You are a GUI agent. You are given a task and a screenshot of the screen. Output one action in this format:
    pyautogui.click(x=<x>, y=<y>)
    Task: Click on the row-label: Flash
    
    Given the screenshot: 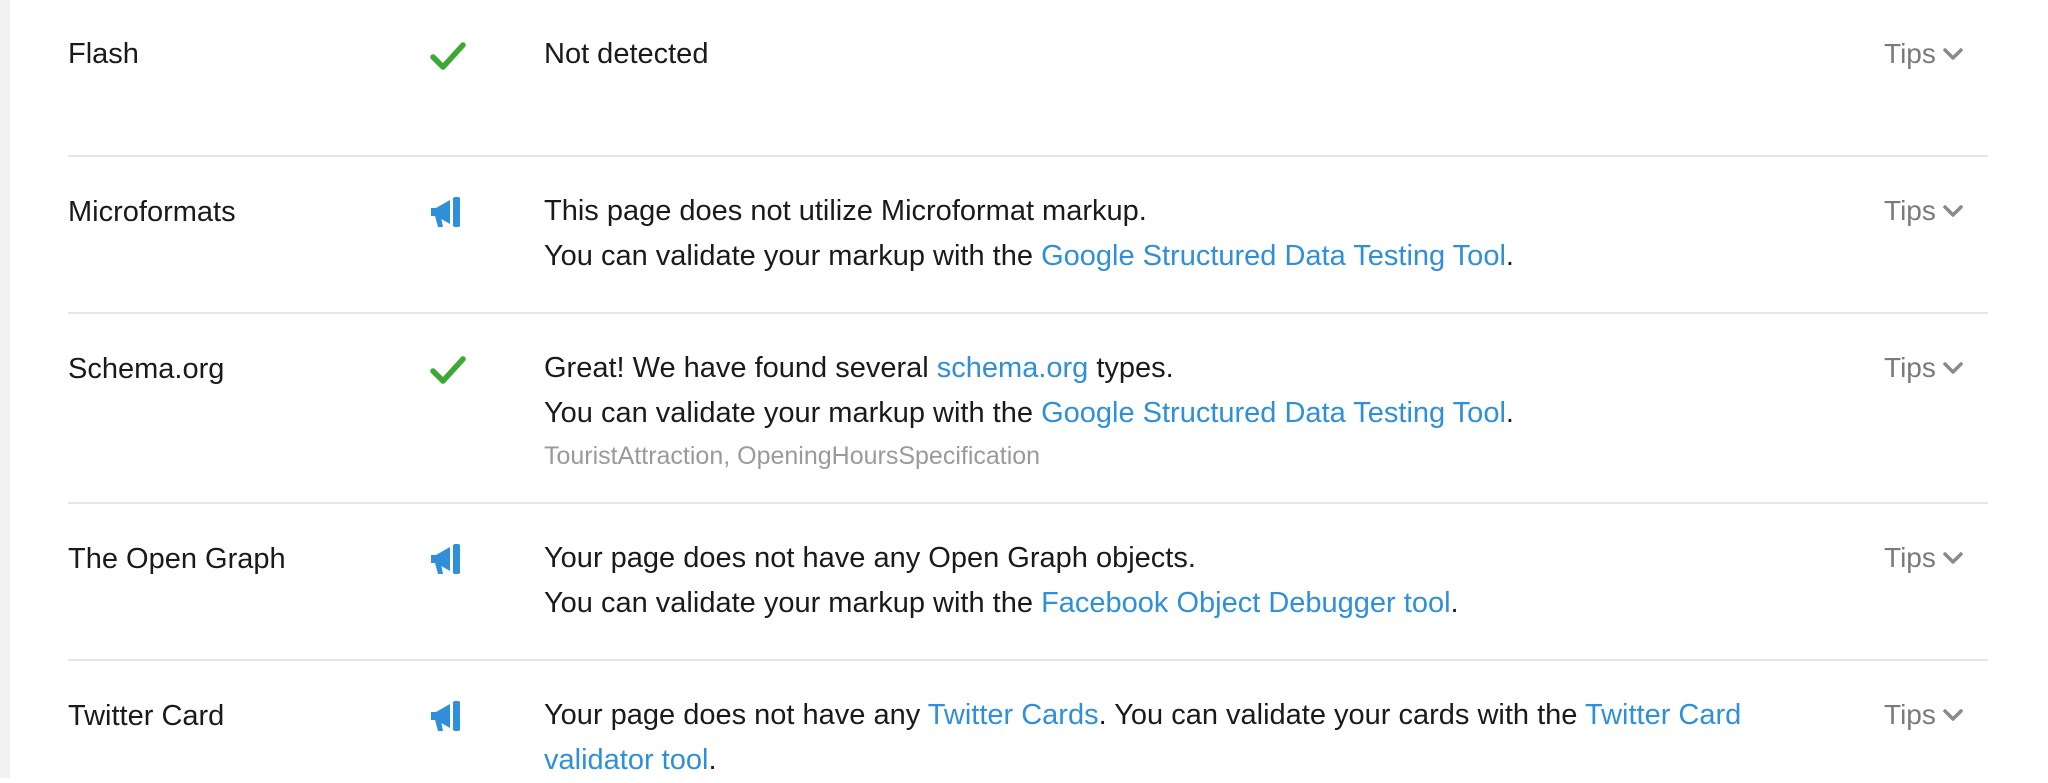 What is the action you would take?
    pyautogui.click(x=103, y=54)
    